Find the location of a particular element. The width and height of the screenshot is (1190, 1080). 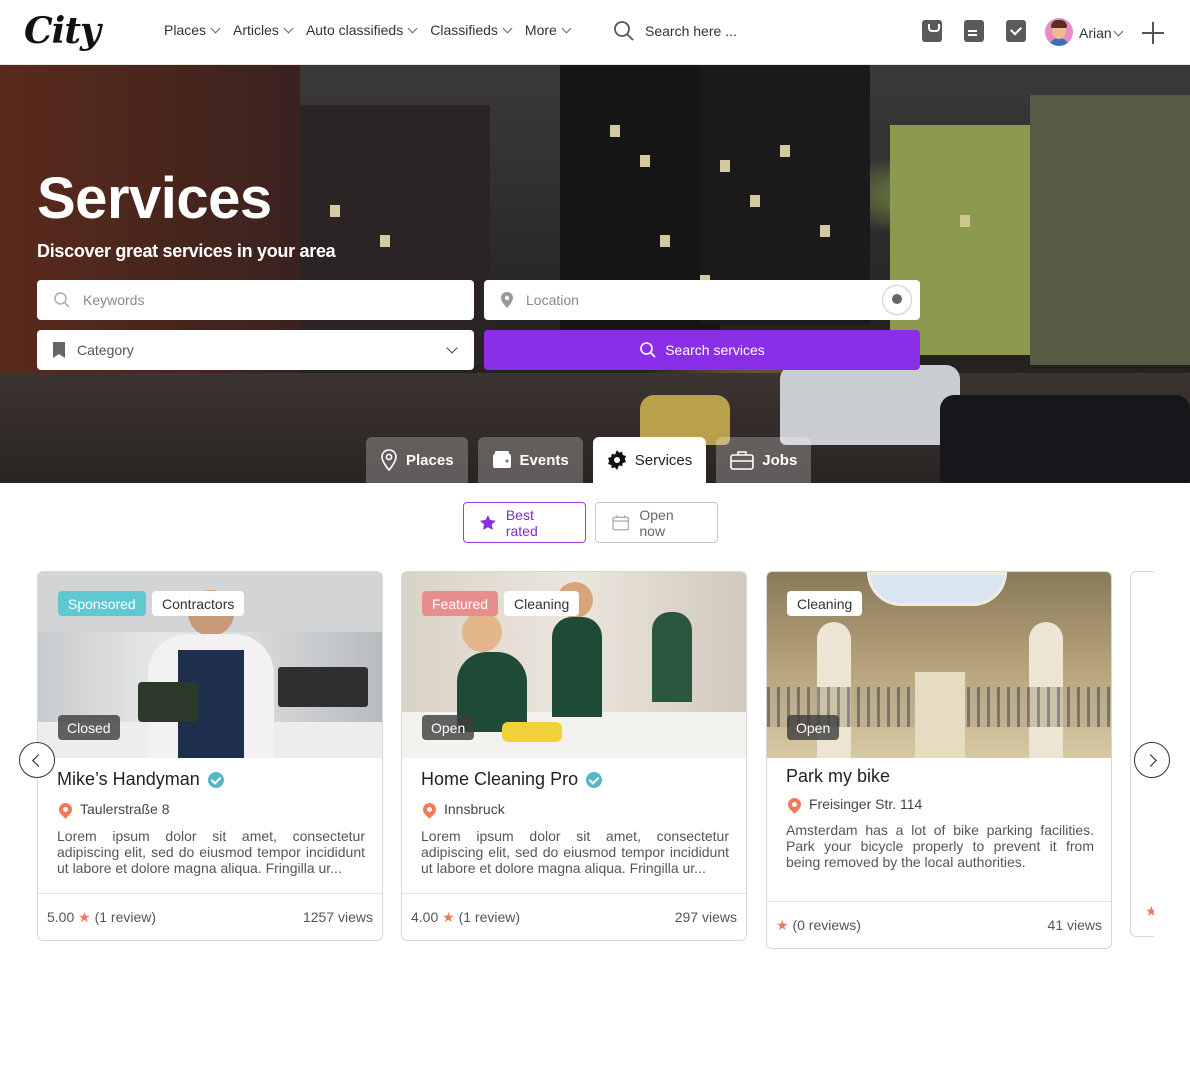

listing-title: Mike’s Handyman is located at coordinates (140, 779).